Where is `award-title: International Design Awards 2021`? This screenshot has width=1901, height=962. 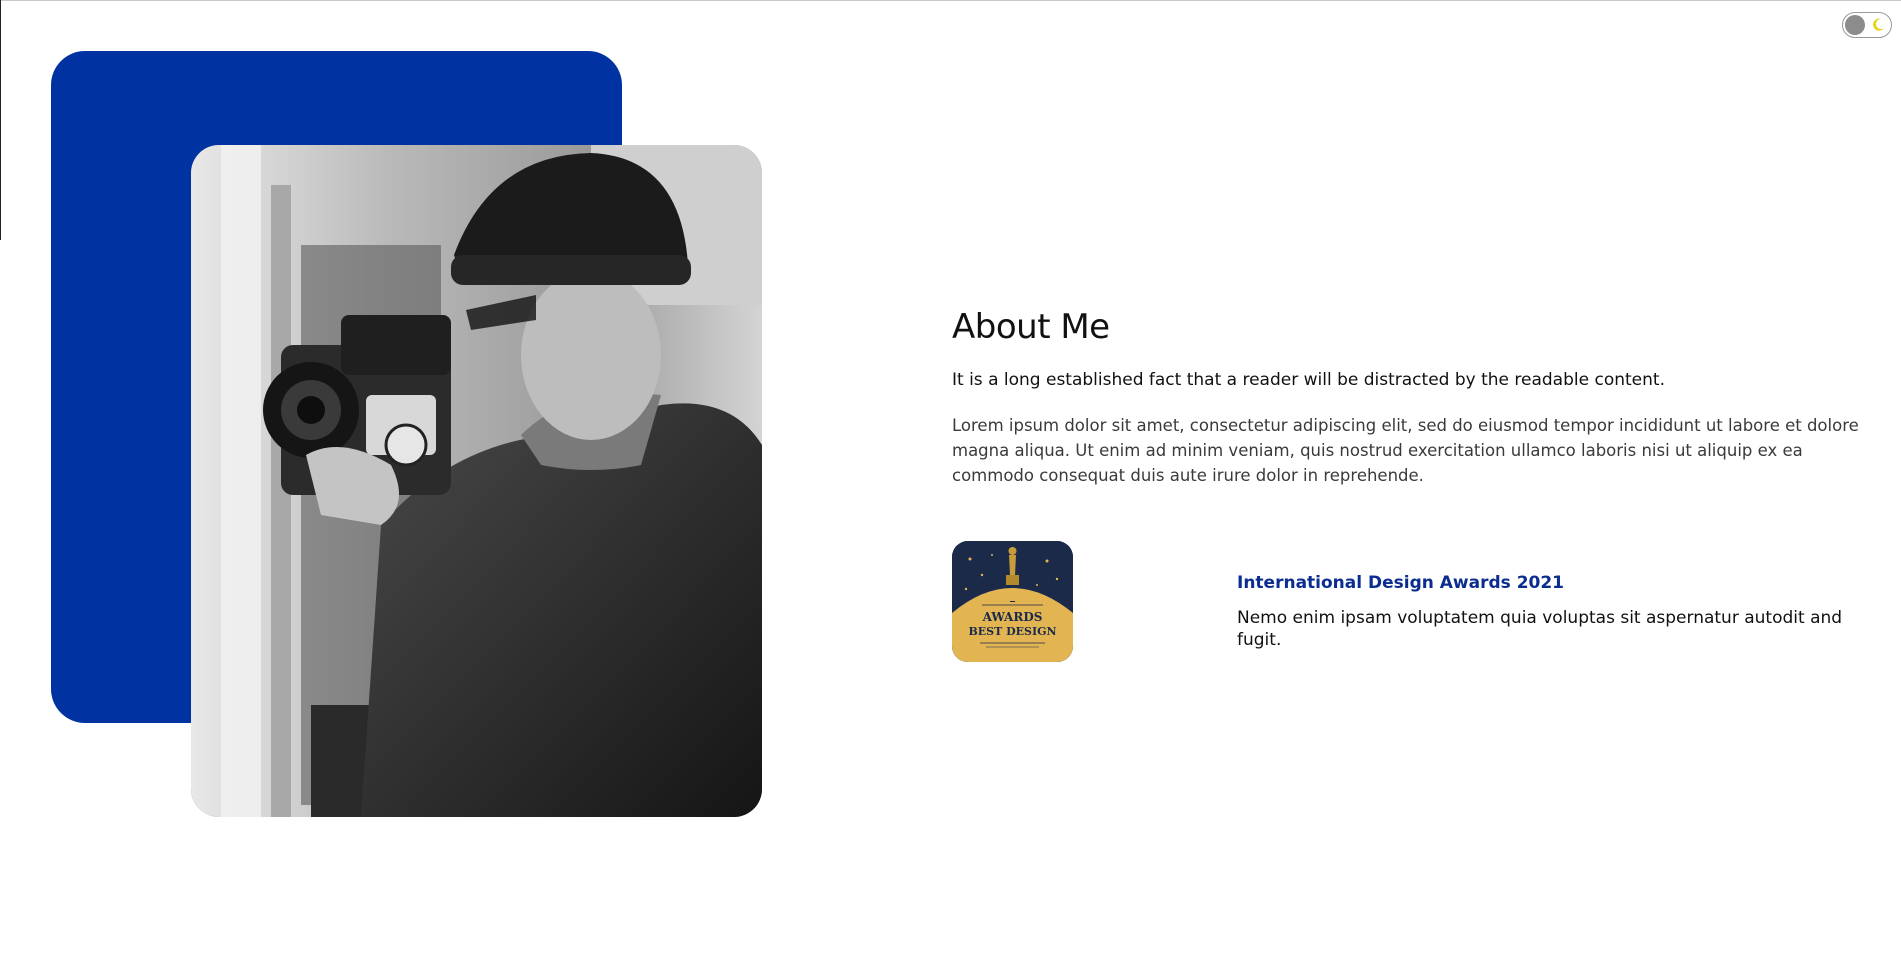
award-title: International Design Awards 2021 is located at coordinates (1401, 583).